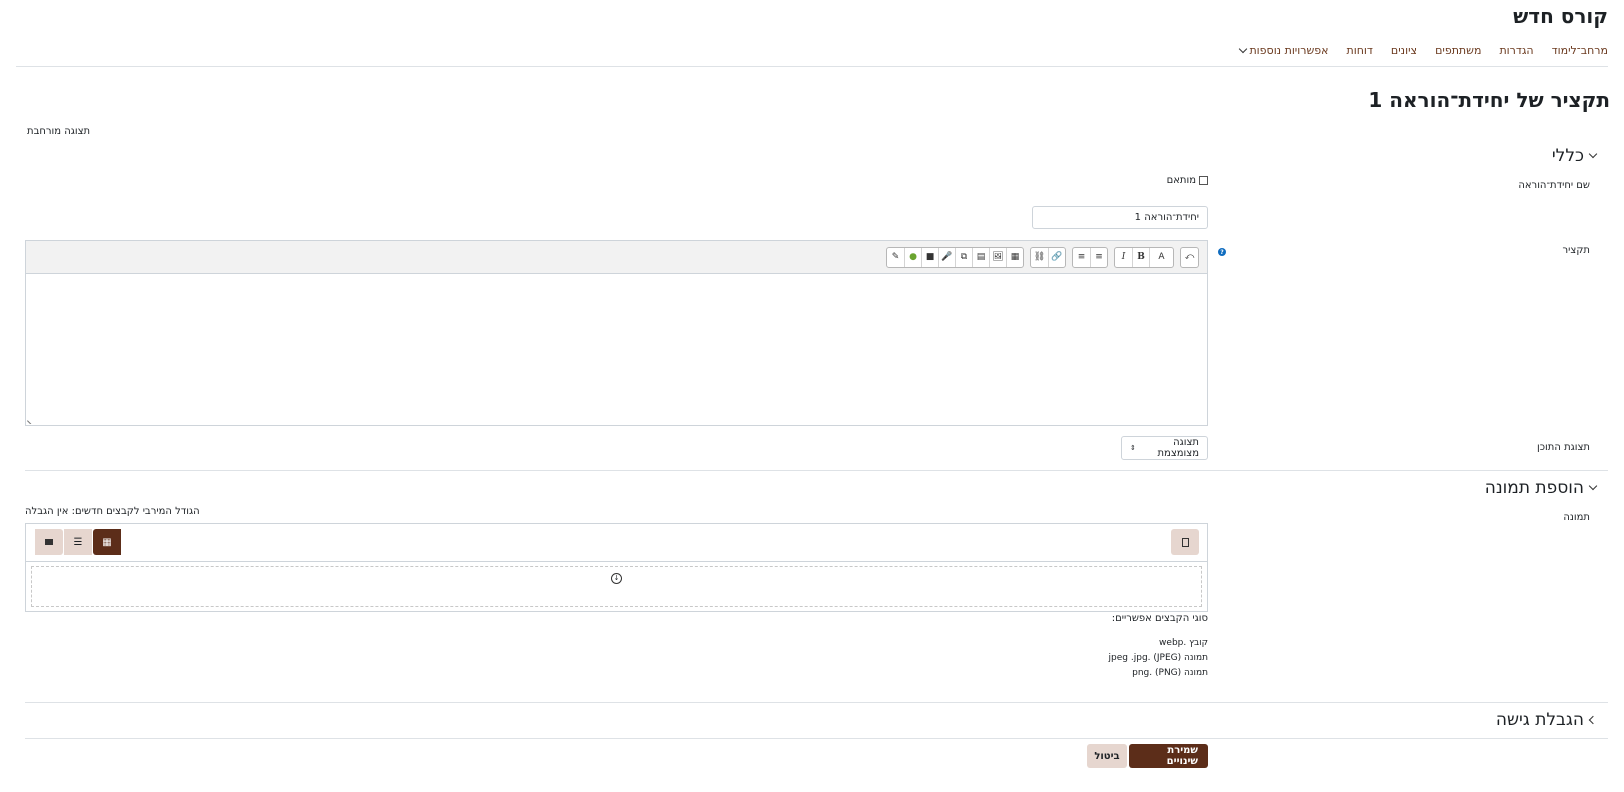 Image resolution: width=1624 pixels, height=792 pixels. I want to click on view-list-button: ☰, so click(78, 542).